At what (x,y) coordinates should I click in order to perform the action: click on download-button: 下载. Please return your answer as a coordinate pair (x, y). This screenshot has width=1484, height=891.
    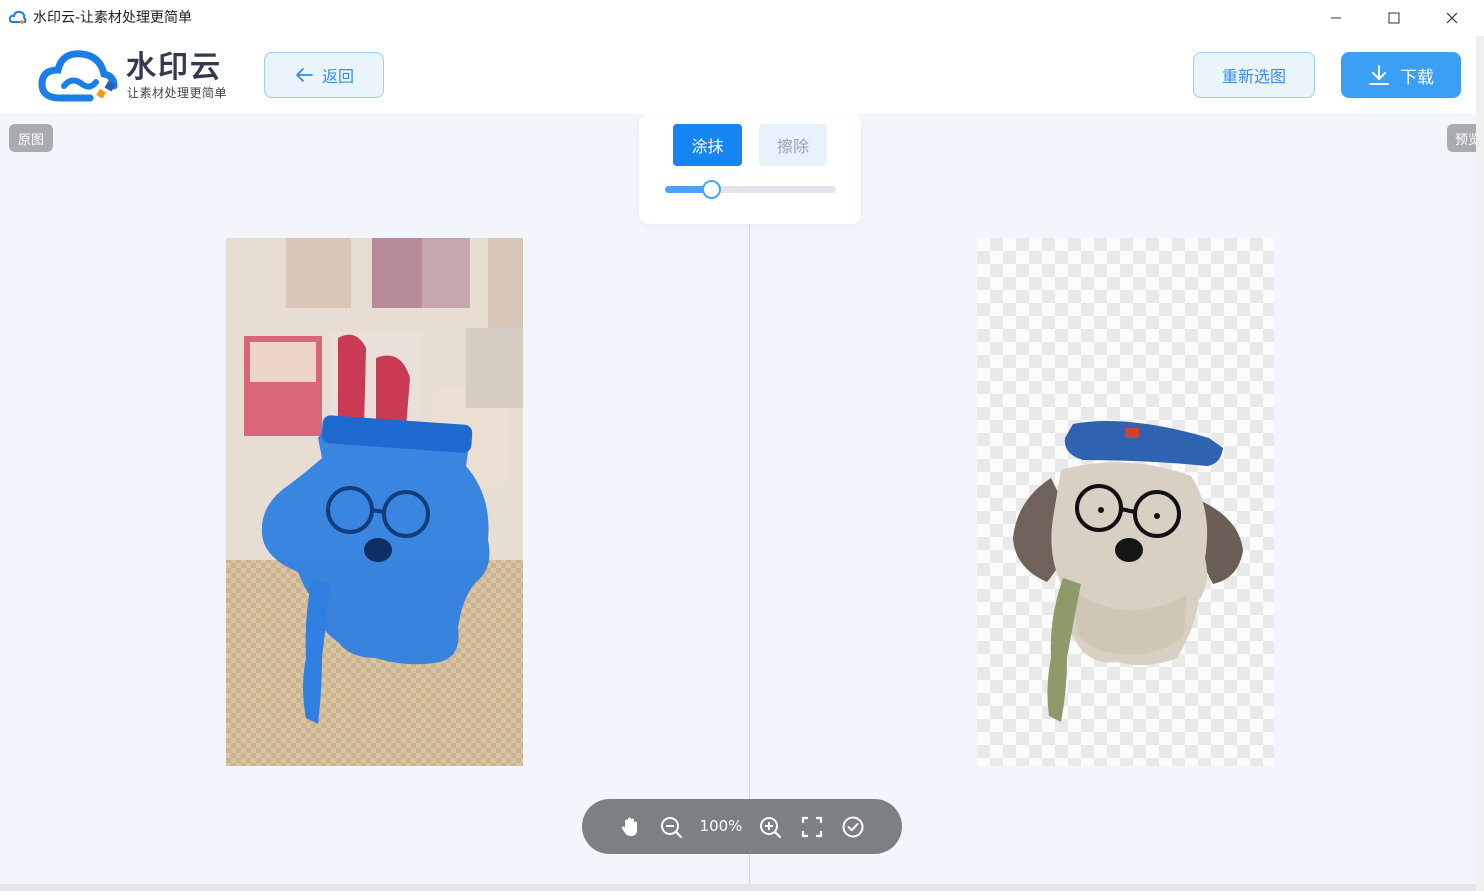
    Looking at the image, I should click on (1401, 75).